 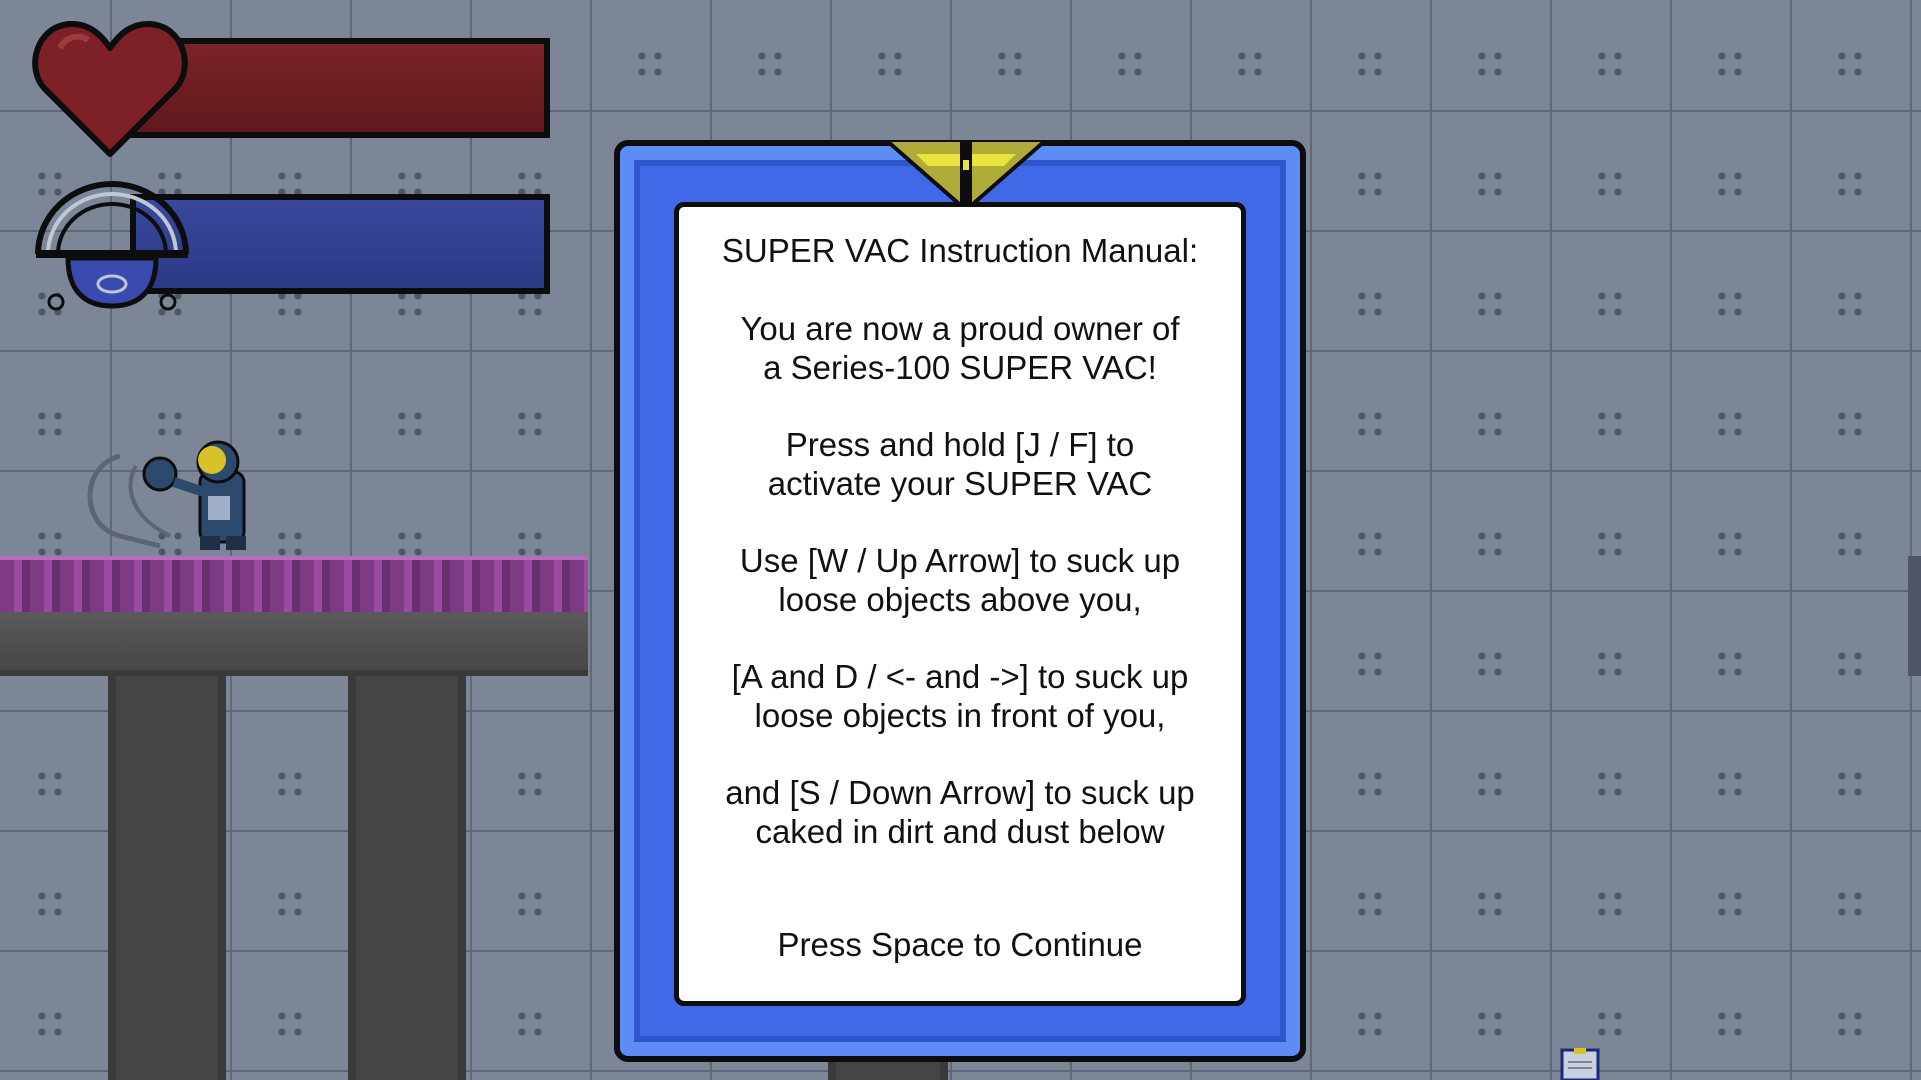 I want to click on clipboard-pickup, so click(x=1580, y=1064).